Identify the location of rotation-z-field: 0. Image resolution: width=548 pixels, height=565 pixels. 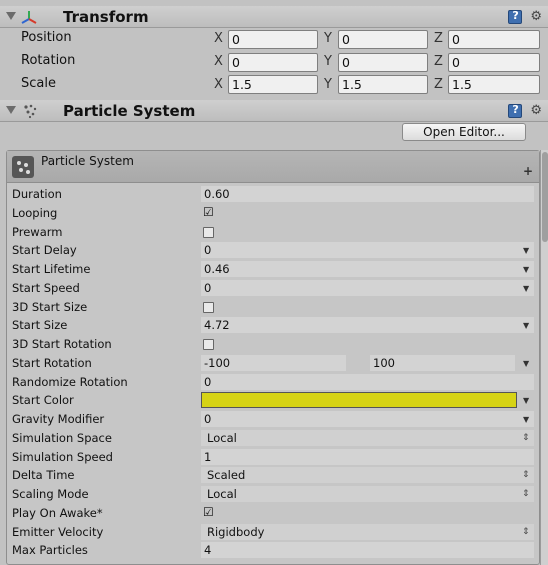
(494, 62).